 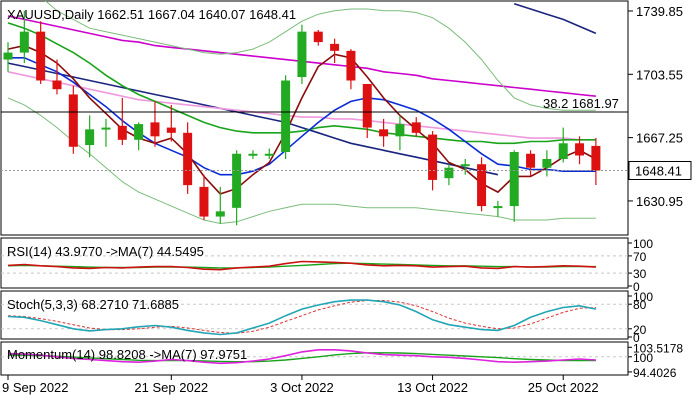 I want to click on price-tick-label: 1630.95, so click(x=659, y=201).